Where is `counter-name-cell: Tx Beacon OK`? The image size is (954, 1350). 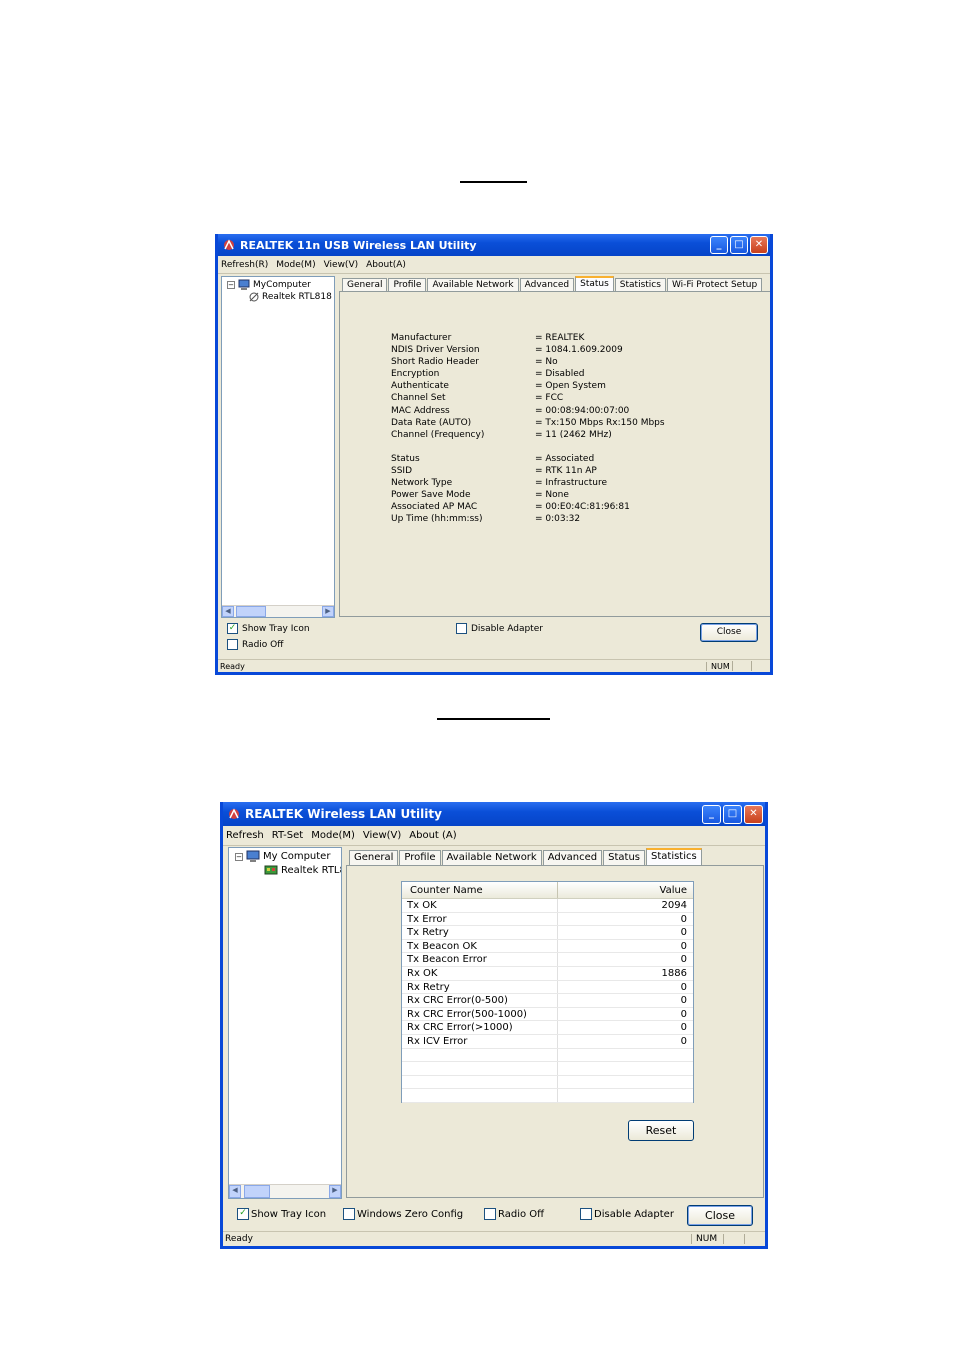
counter-name-cell: Tx Beacon OK is located at coordinates (480, 946).